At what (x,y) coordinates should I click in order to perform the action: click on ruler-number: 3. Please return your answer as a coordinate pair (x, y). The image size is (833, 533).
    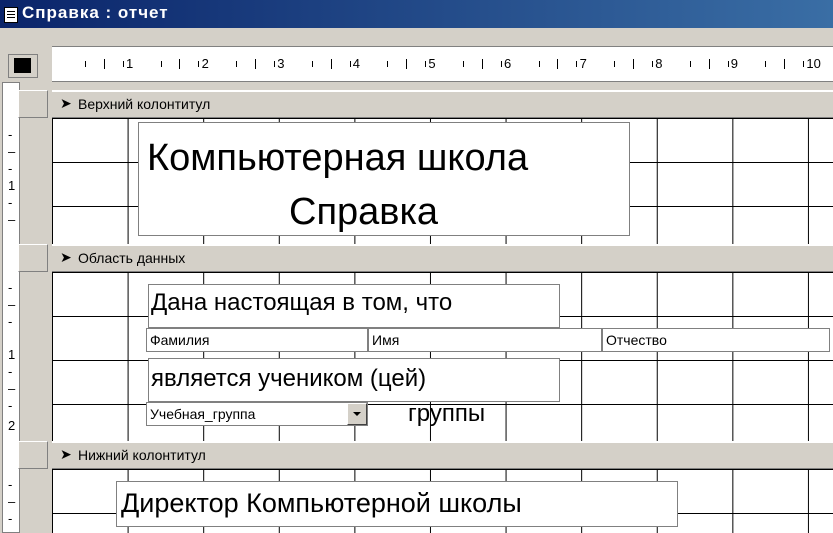
    Looking at the image, I should click on (281, 63).